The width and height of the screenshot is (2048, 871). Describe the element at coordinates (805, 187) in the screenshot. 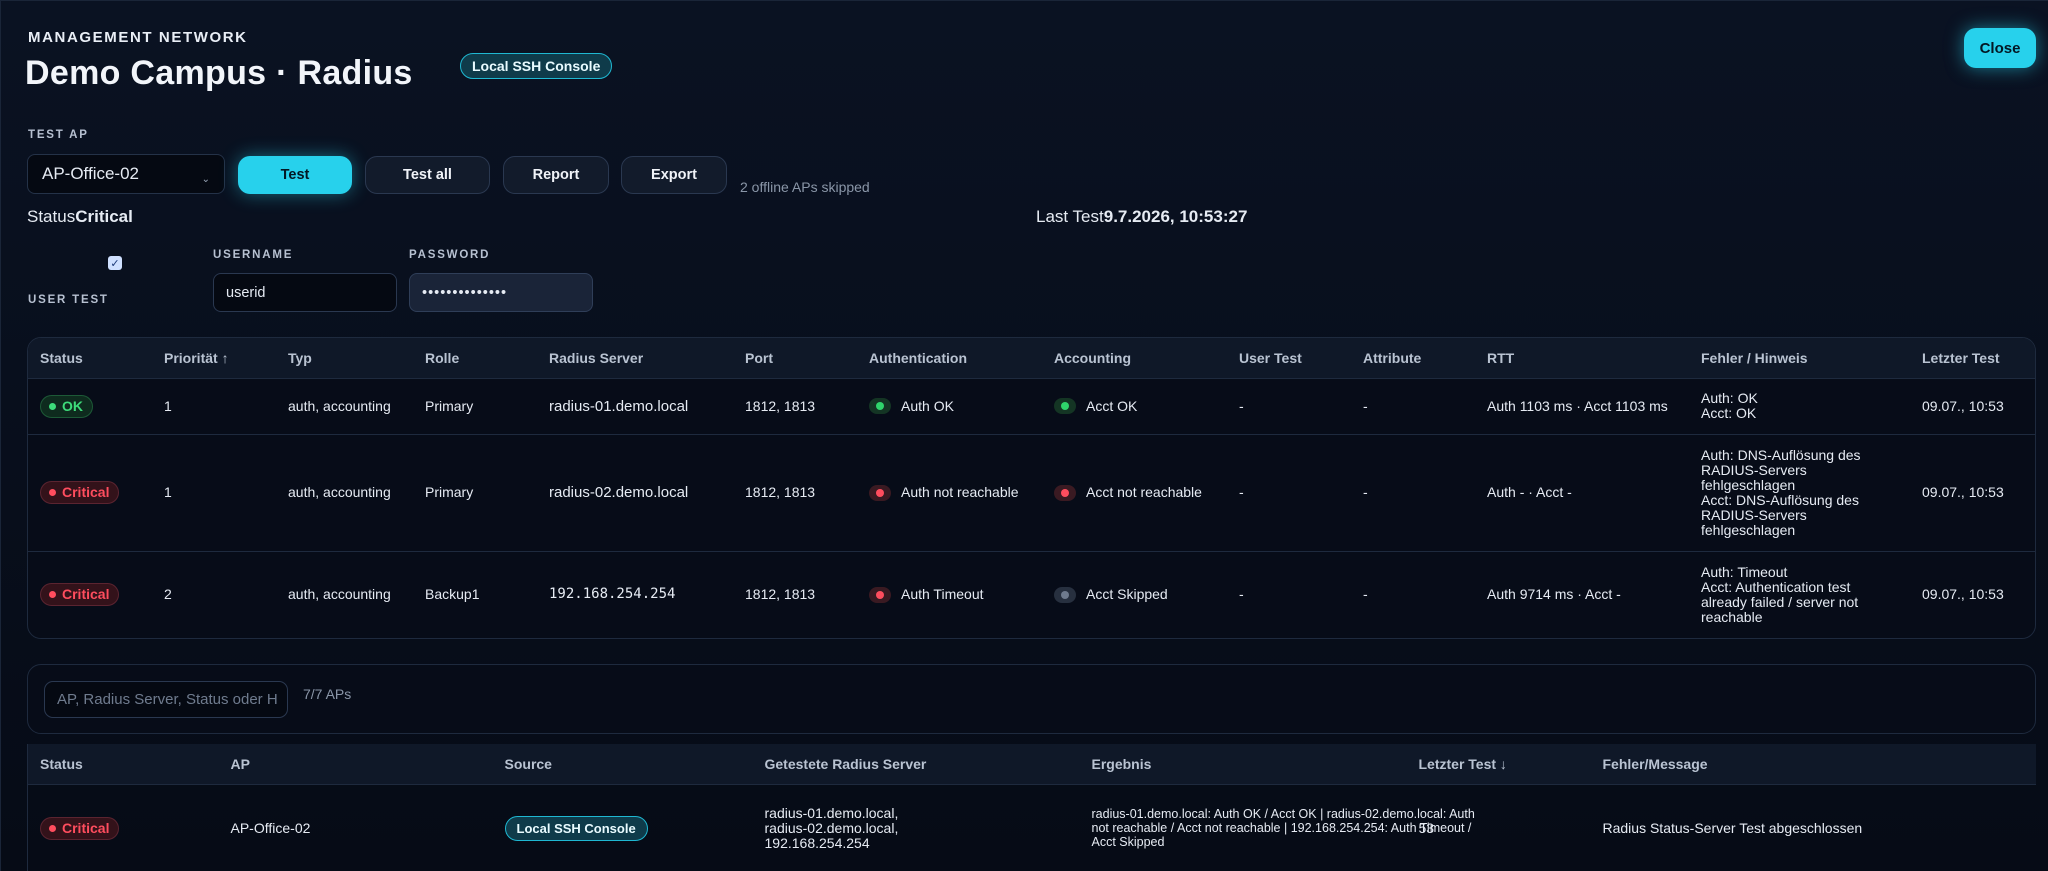

I see `skipped-note: 2 offline APs skipped` at that location.